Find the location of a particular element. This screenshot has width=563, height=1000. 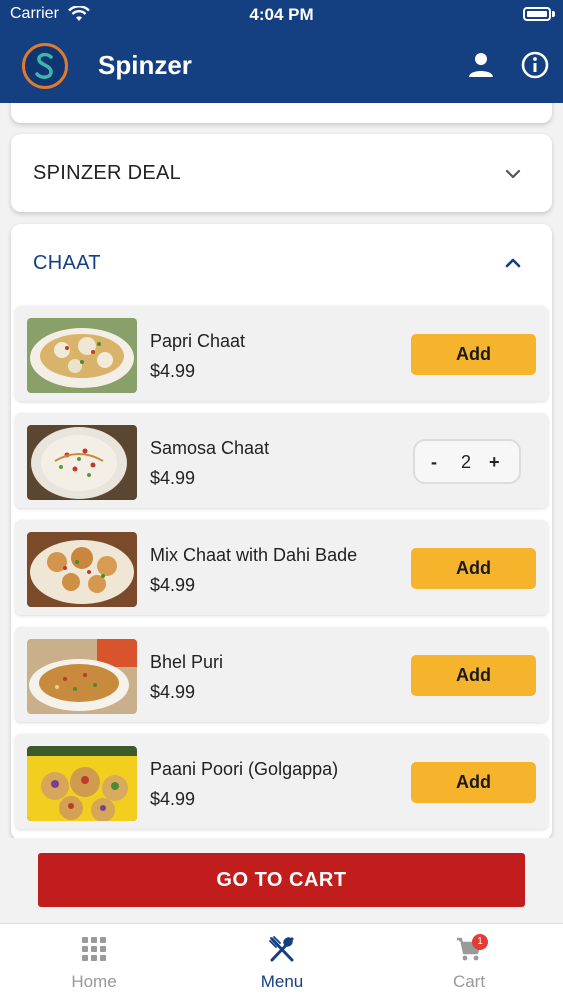

utensils-icon is located at coordinates (281, 949).